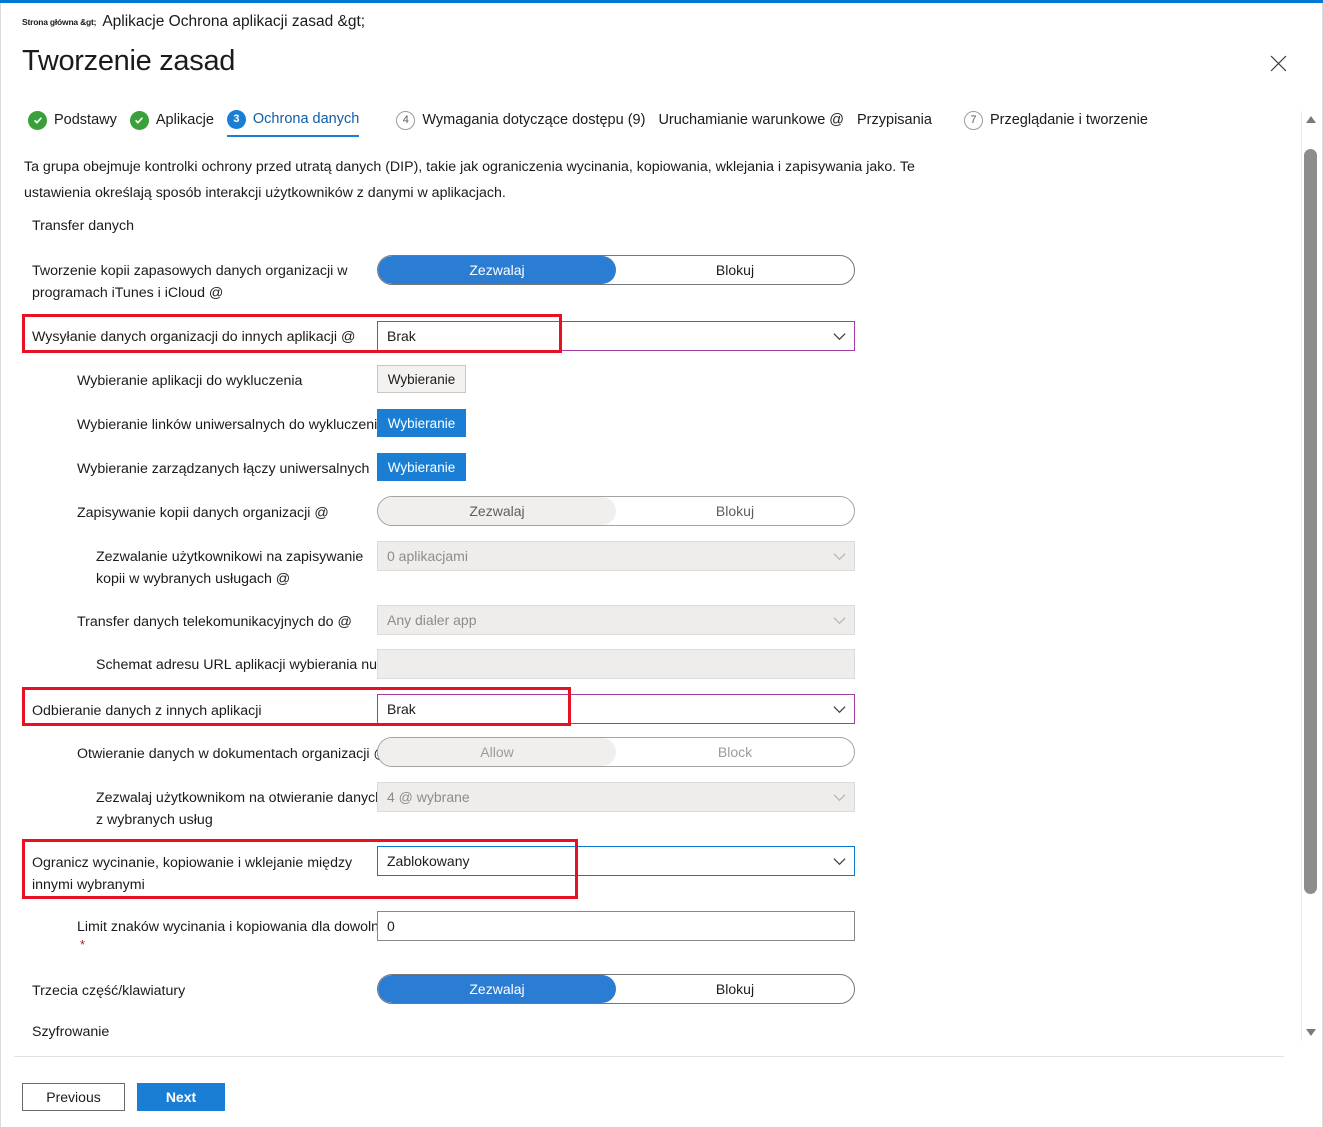  Describe the element at coordinates (406, 120) in the screenshot. I see `step-number-badge: 4` at that location.